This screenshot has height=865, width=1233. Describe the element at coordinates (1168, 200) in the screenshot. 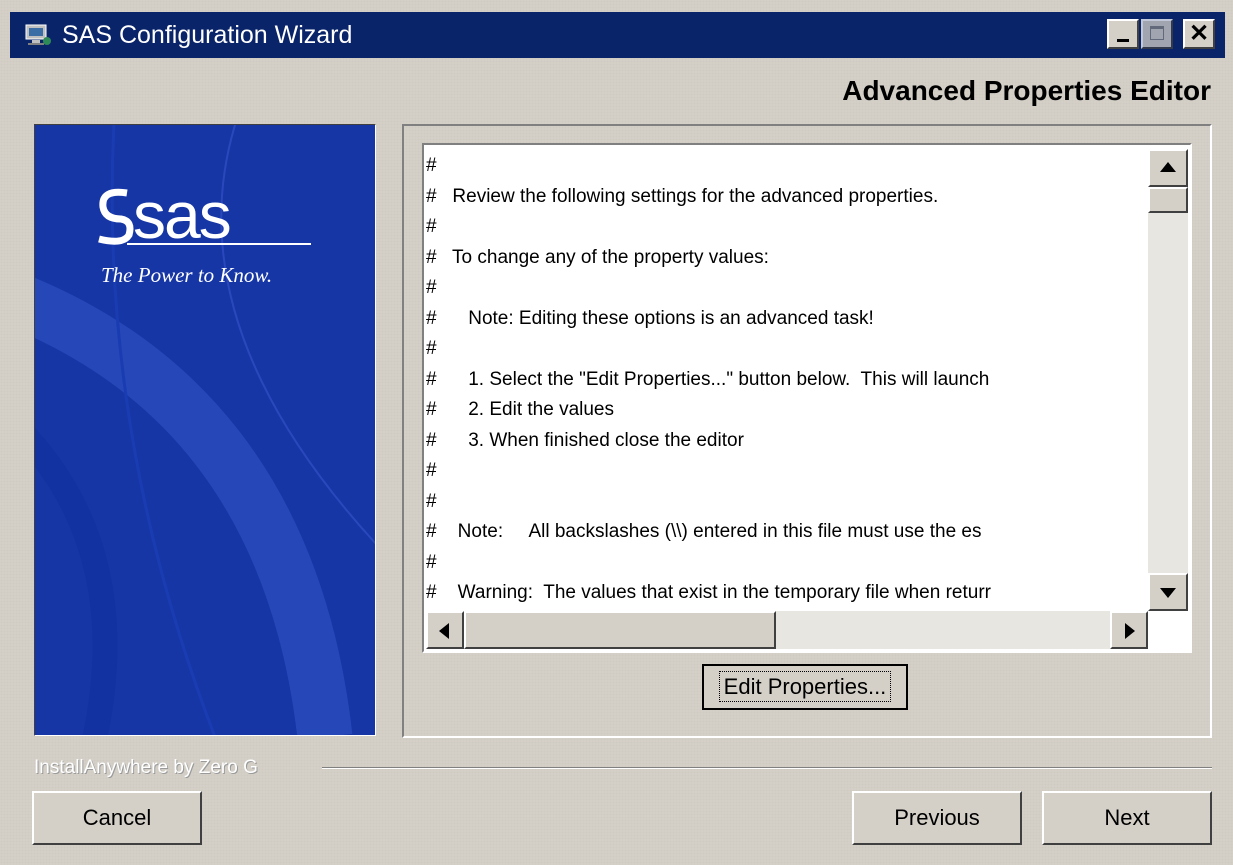

I see `vertical-scroll-thumb` at that location.